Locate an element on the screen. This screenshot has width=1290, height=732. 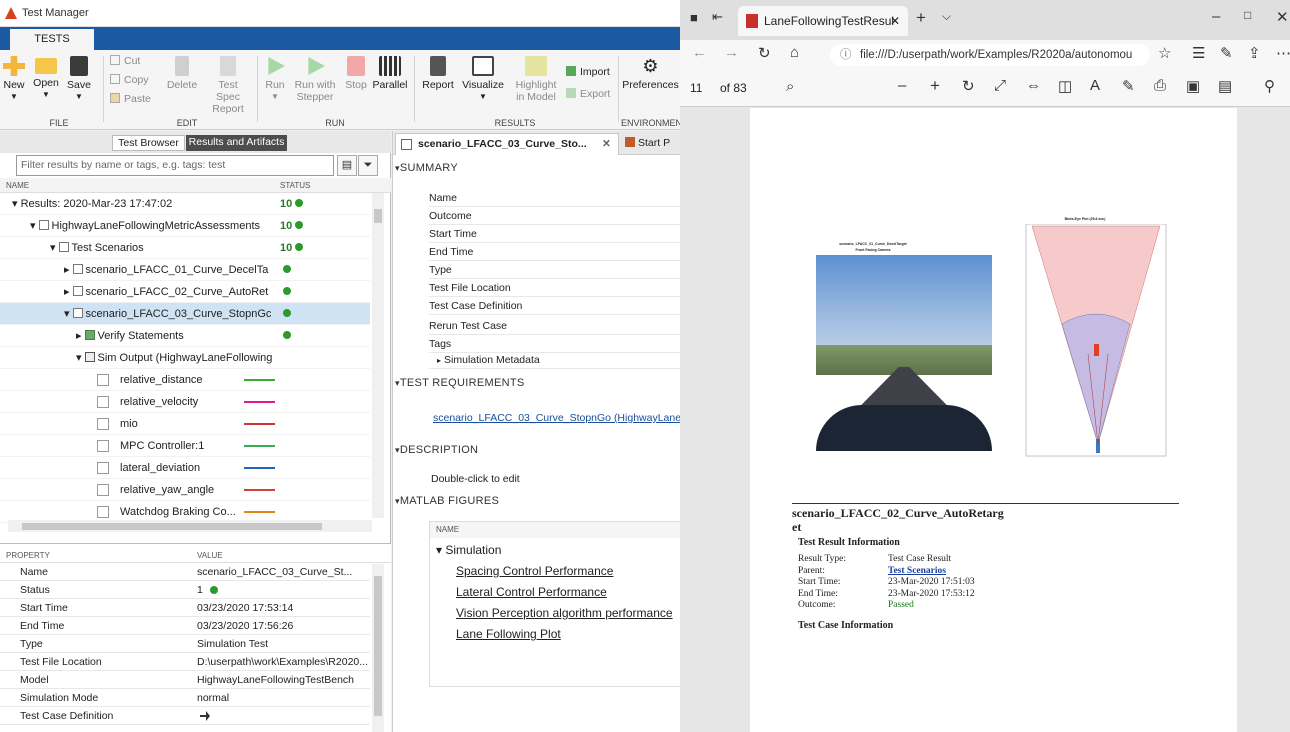
tab-actions-icon: ■ is located at coordinates (694, 17).